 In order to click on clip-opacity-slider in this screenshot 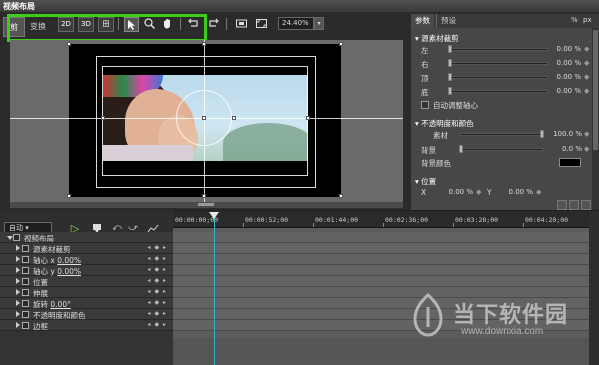, I will do `click(501, 134)`.